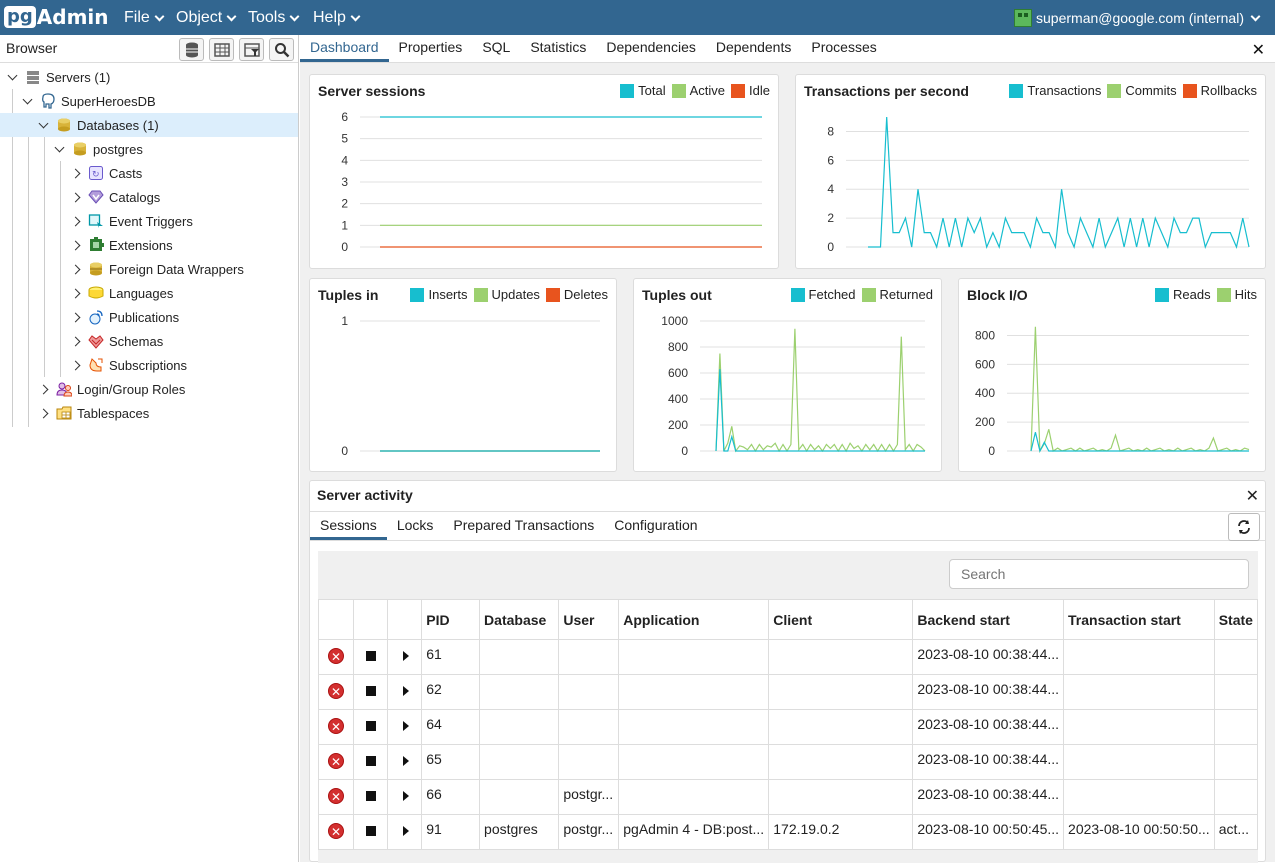 Image resolution: width=1275 pixels, height=863 pixels. Describe the element at coordinates (415, 526) in the screenshot. I see `subtab-locks: Locks` at that location.